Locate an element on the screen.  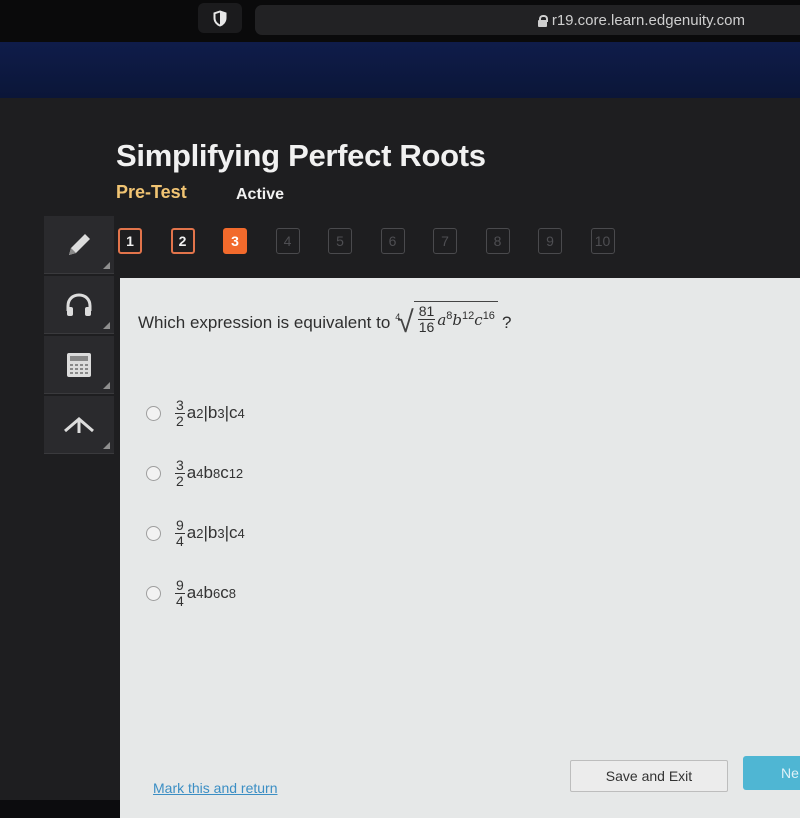
activity-type: Pre-Test is located at coordinates (151, 192).